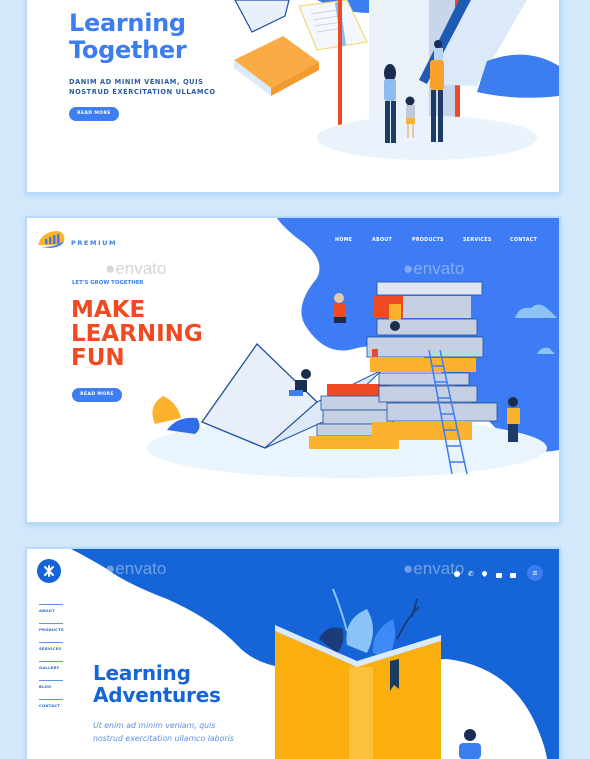 The height and width of the screenshot is (759, 590). Describe the element at coordinates (51, 703) in the screenshot. I see `sidebar-nav-contact: CONTACT` at that location.